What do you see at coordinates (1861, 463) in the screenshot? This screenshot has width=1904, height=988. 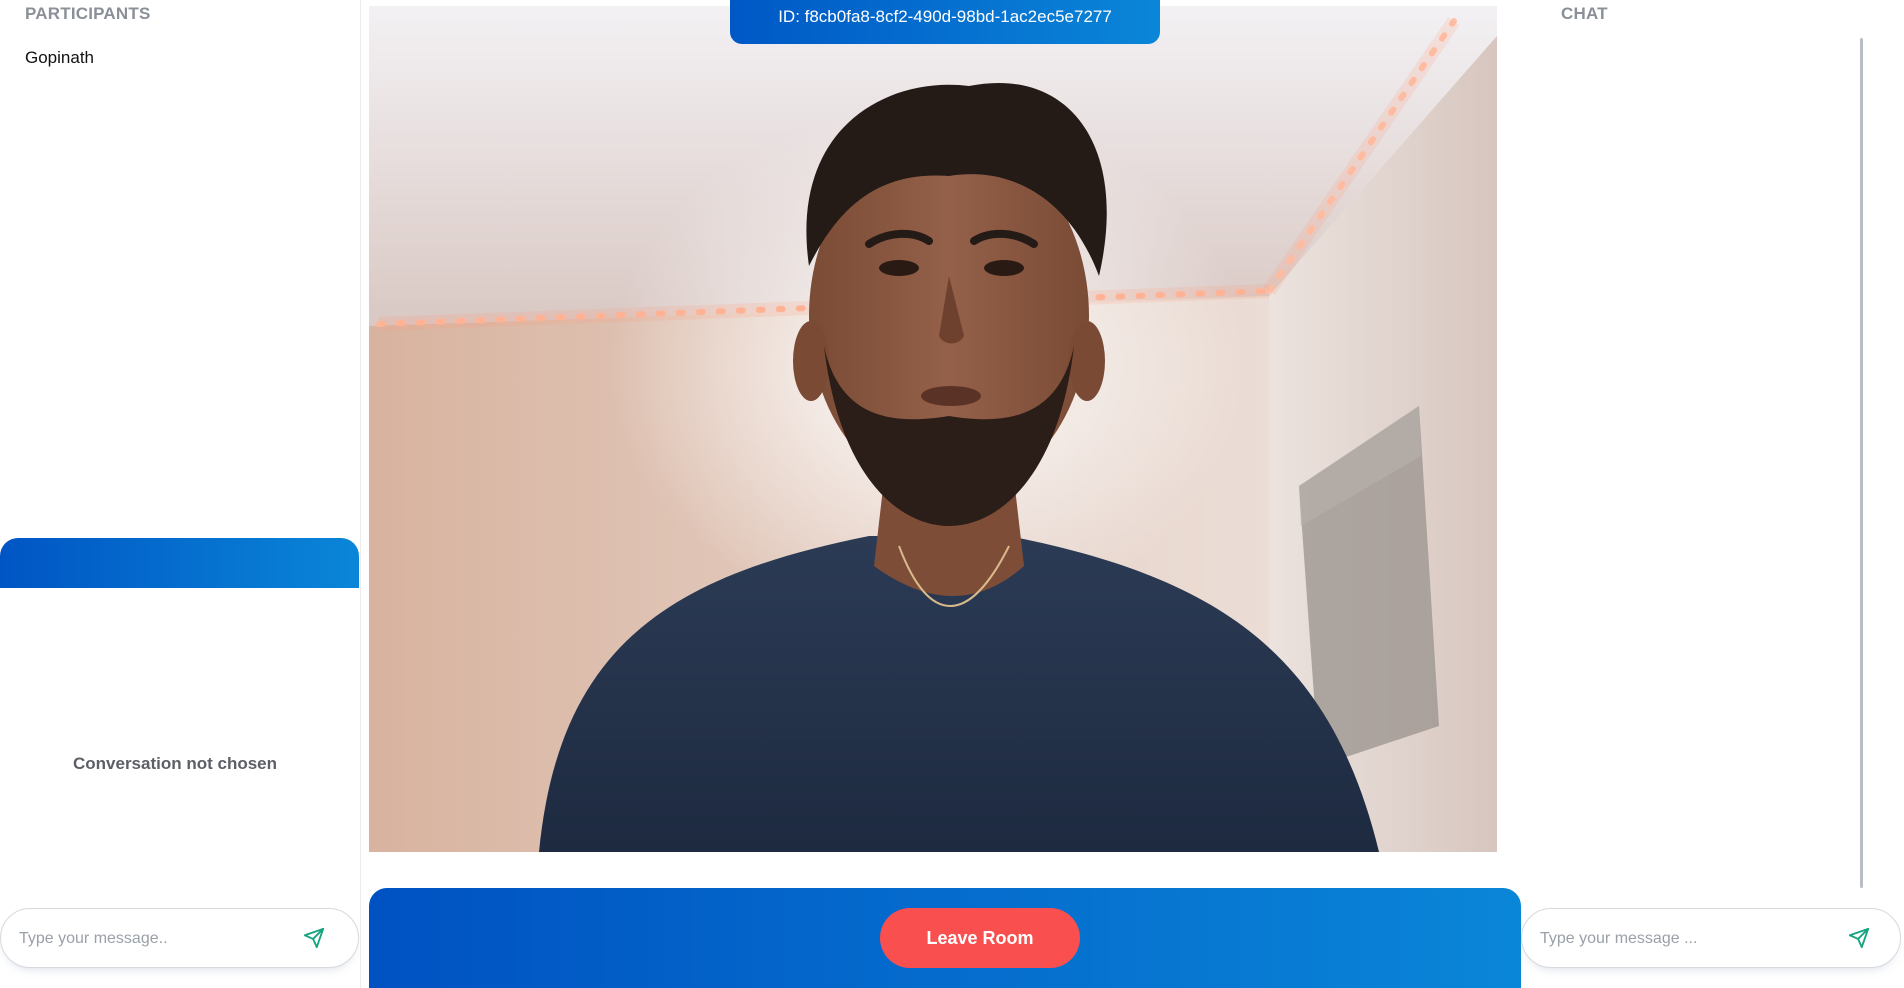 I see `chat-scrollbar` at bounding box center [1861, 463].